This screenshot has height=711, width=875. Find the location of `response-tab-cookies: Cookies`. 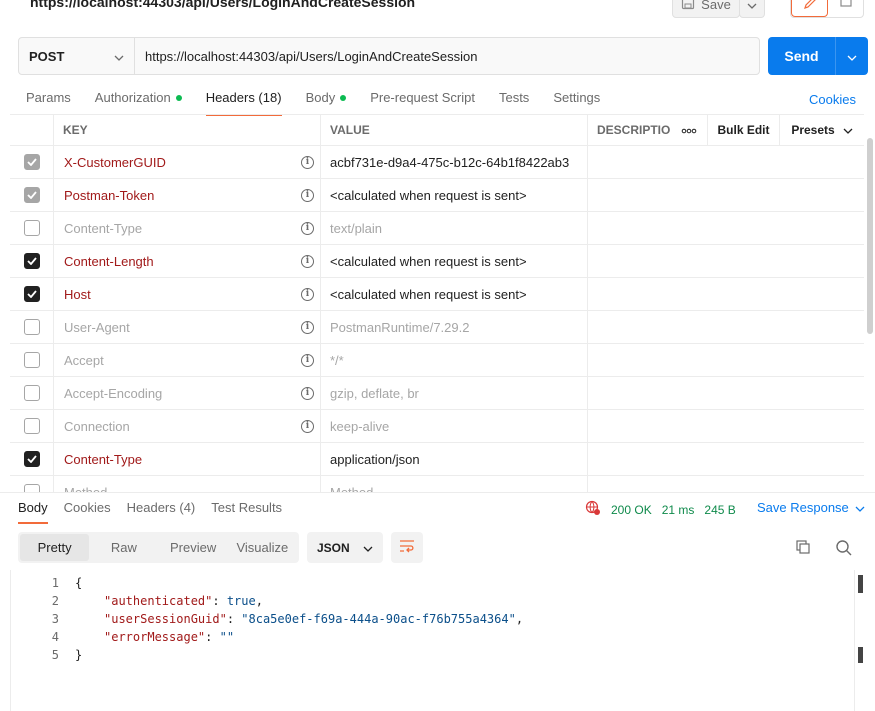

response-tab-cookies: Cookies is located at coordinates (87, 512).